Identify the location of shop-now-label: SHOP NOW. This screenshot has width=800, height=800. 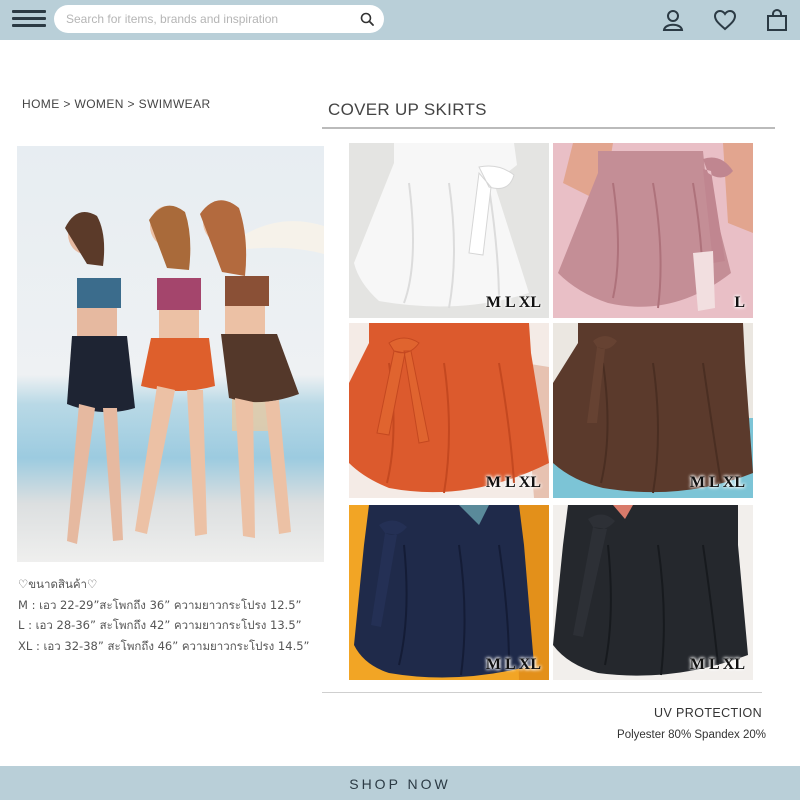
(400, 784).